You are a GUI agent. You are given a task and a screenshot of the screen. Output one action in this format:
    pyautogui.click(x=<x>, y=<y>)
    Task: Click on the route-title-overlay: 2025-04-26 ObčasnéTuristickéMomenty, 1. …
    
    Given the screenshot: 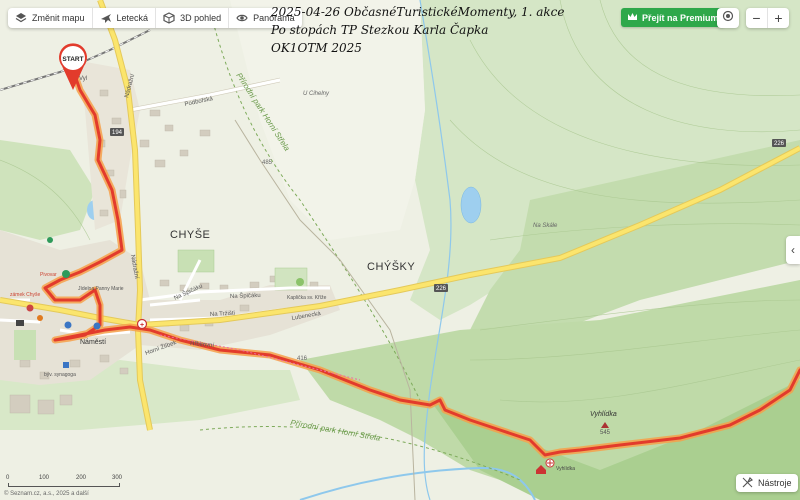 What is the action you would take?
    pyautogui.click(x=417, y=30)
    